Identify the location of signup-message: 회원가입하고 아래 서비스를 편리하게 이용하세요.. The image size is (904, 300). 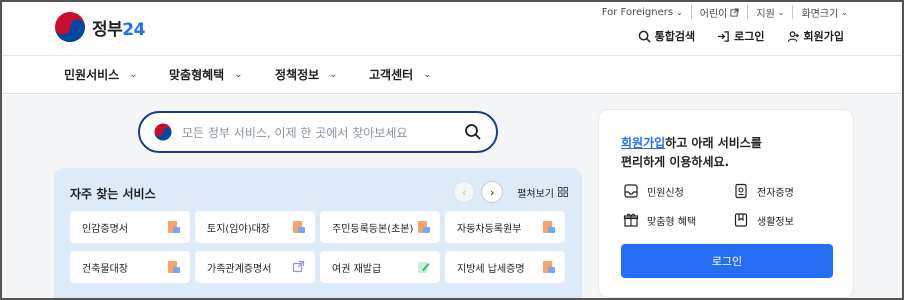
(691, 153).